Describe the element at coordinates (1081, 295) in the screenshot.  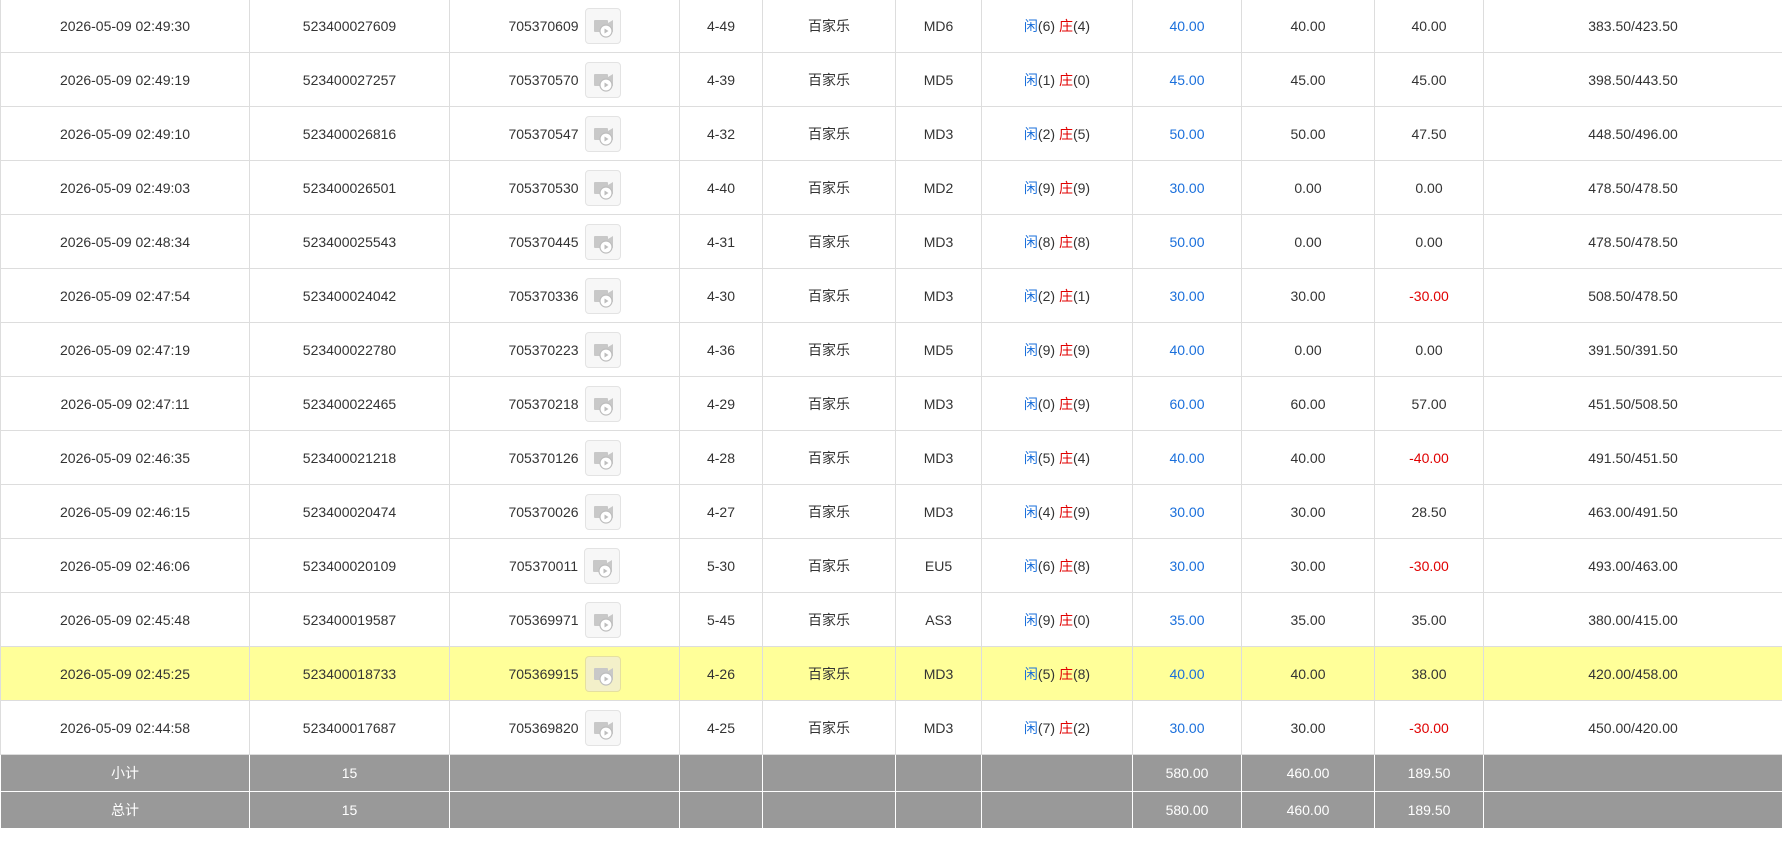
I see `banker-points: (1)` at that location.